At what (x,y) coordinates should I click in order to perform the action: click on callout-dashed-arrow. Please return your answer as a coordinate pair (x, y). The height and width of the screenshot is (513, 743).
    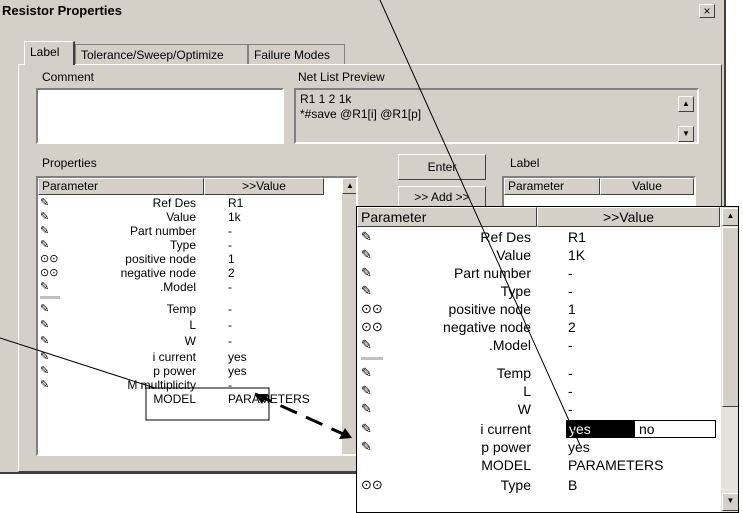
    Looking at the image, I should click on (303, 416).